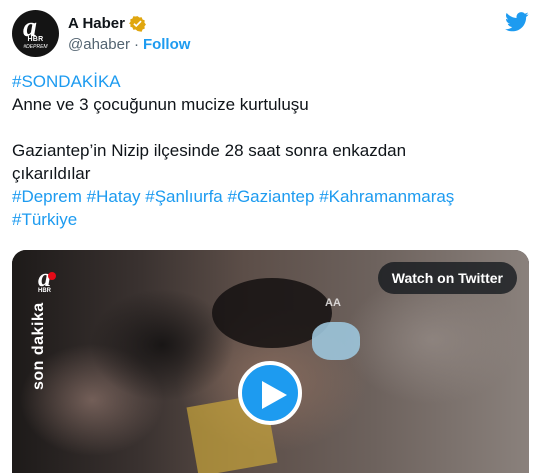 The image size is (541, 473). Describe the element at coordinates (274, 395) in the screenshot. I see `play-icon` at that location.